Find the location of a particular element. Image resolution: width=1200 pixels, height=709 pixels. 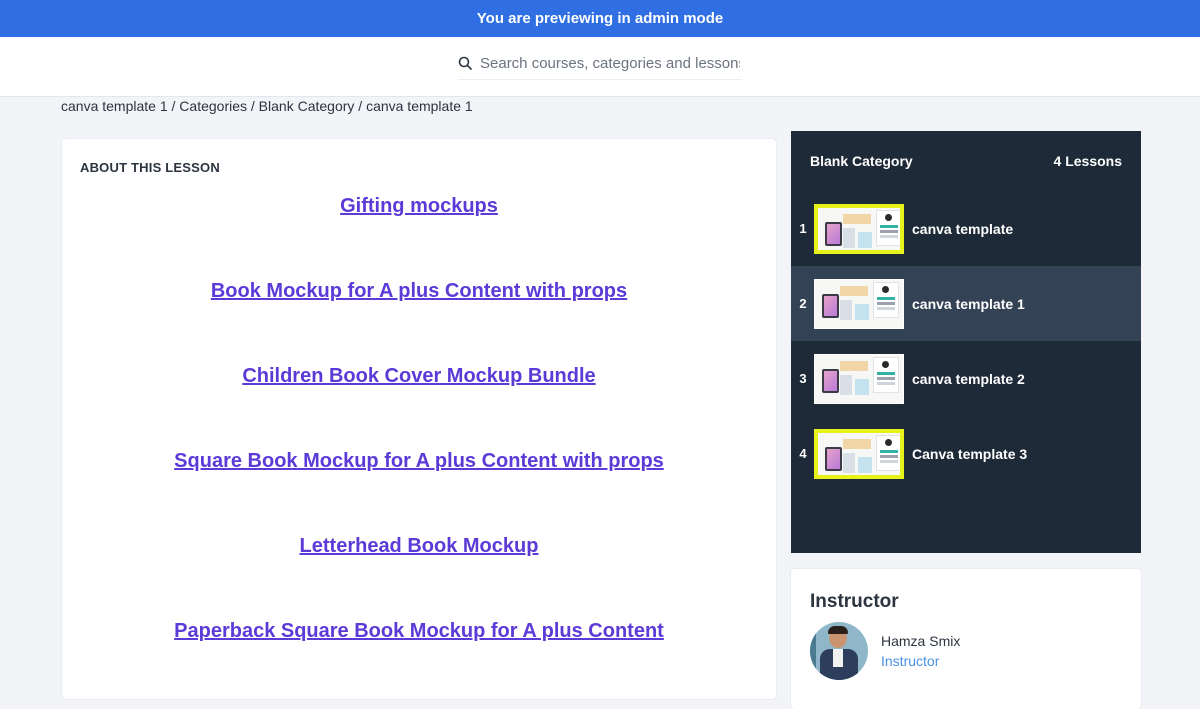

lesson-item-2: 2 canva template 1 is located at coordinates (966, 303).